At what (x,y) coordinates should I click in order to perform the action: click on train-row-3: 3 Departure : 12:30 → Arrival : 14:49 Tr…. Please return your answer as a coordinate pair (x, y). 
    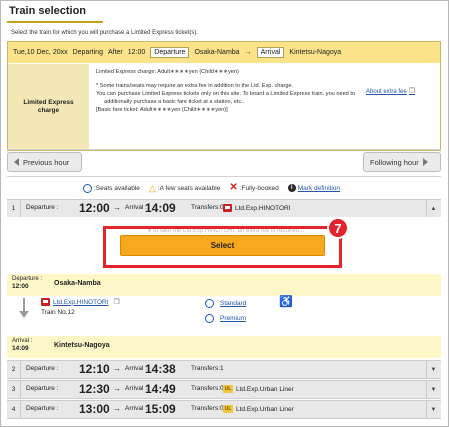
    Looking at the image, I should click on (224, 389).